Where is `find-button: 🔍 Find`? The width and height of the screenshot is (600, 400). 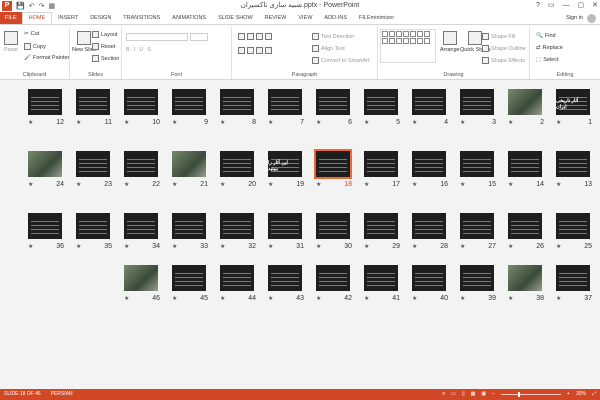
find-button: 🔍 Find is located at coordinates (546, 36).